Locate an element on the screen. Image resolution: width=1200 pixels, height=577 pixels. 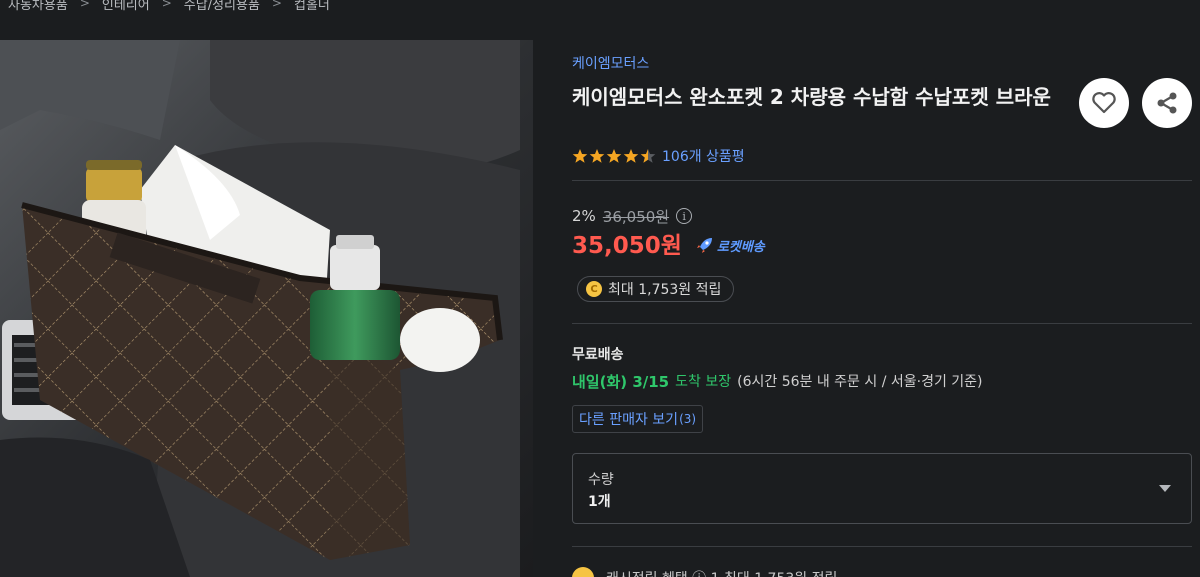
discount-row: 2% 36,050원 i is located at coordinates (632, 216).